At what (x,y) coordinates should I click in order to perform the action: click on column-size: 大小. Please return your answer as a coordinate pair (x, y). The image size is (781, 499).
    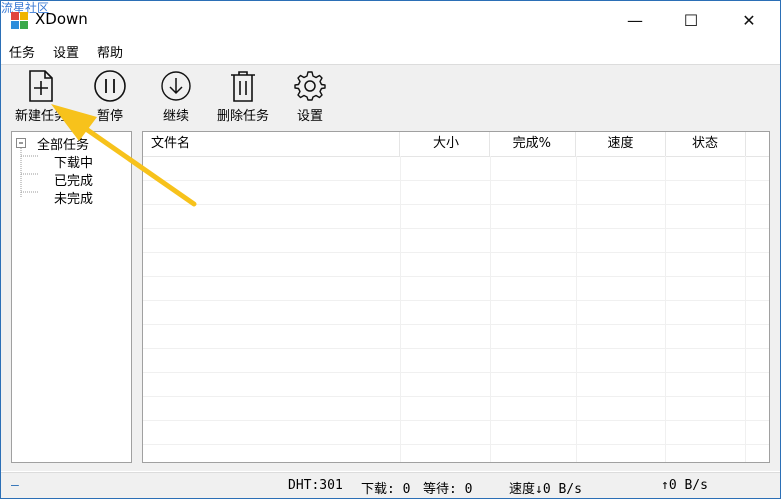
    Looking at the image, I should click on (445, 144).